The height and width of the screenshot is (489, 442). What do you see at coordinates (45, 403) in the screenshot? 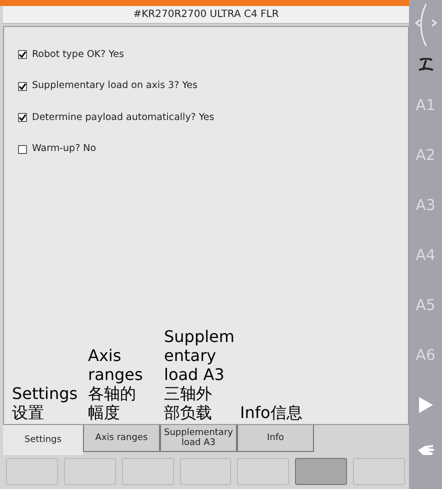
I see `annotation-text: Settings 设置` at bounding box center [45, 403].